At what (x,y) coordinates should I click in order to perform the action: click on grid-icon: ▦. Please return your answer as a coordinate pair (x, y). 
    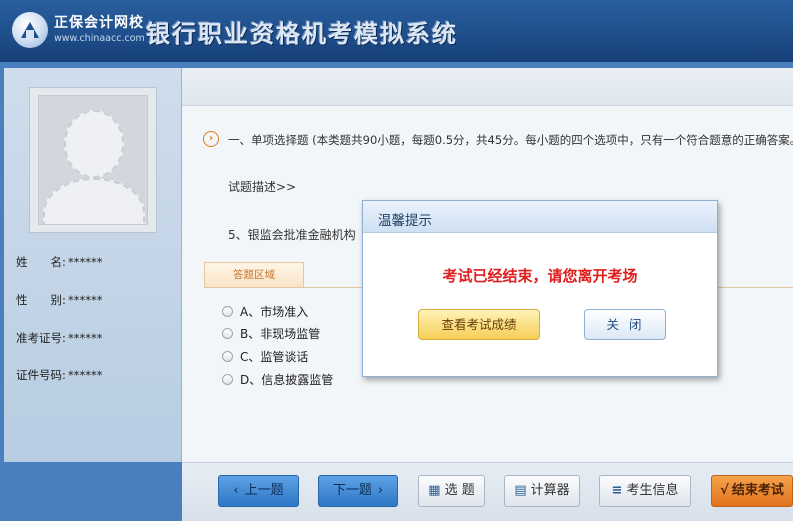
    Looking at the image, I should click on (434, 490).